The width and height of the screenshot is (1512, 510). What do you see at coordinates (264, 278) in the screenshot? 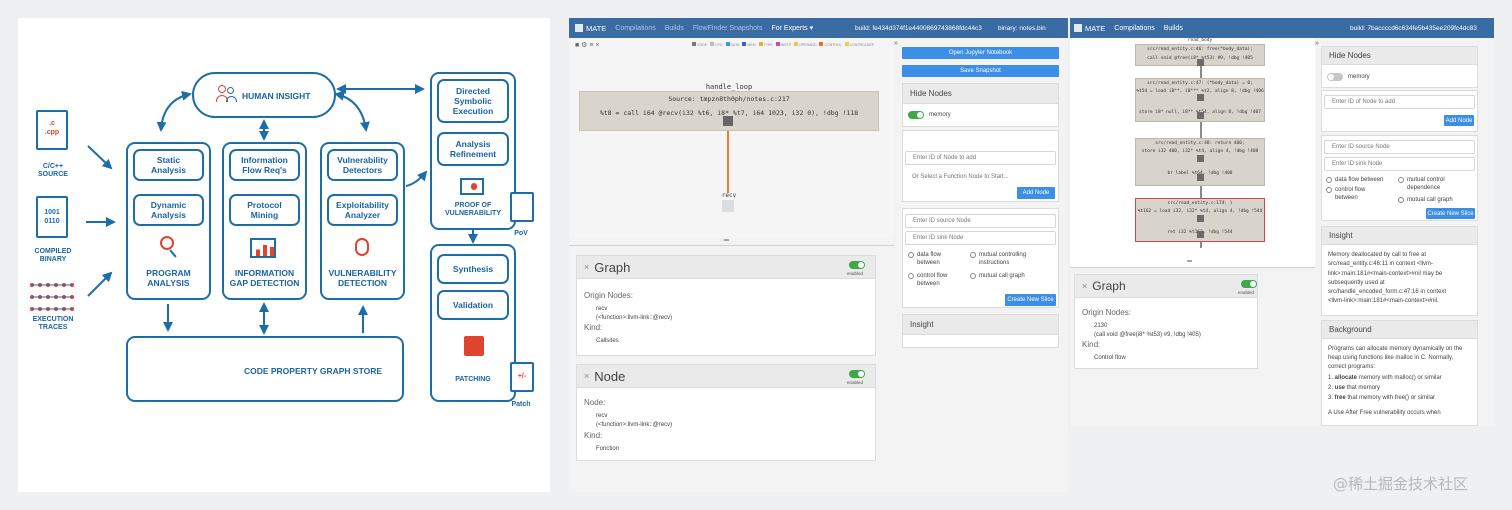
I see `information-gap-title: INFORMATION GAP DETECTION` at bounding box center [264, 278].